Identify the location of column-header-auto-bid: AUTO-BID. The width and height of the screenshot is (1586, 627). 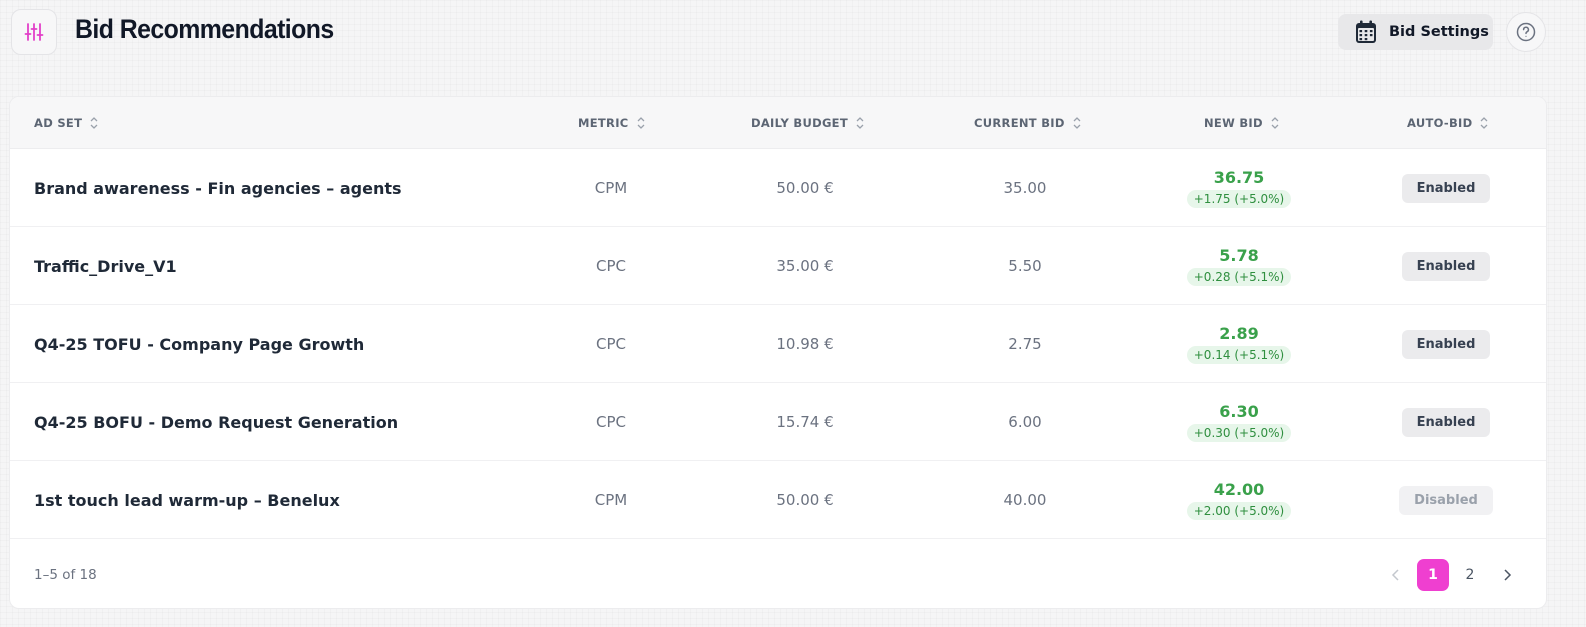
(1447, 123).